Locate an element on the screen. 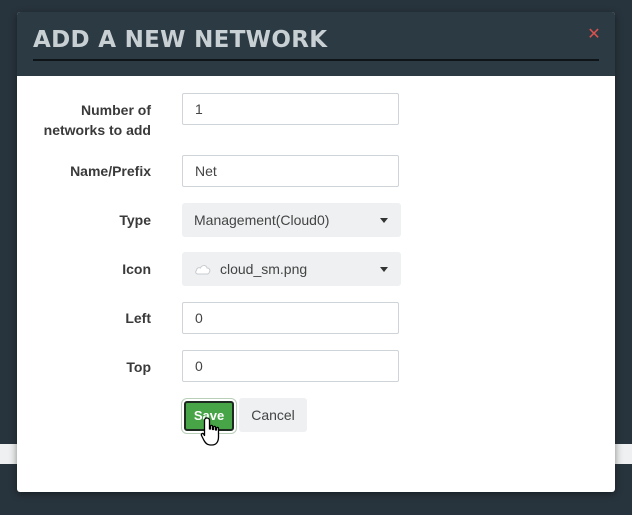 The width and height of the screenshot is (632, 515). left-label: Left is located at coordinates (138, 318).